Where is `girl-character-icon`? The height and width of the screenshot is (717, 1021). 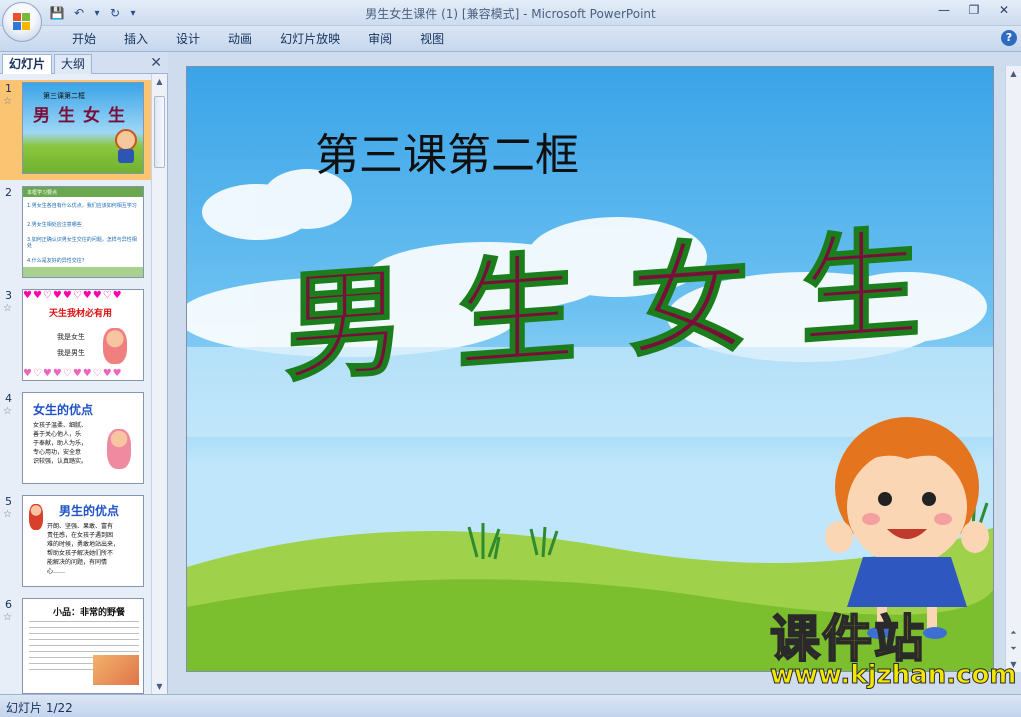 girl-character-icon is located at coordinates (907, 528).